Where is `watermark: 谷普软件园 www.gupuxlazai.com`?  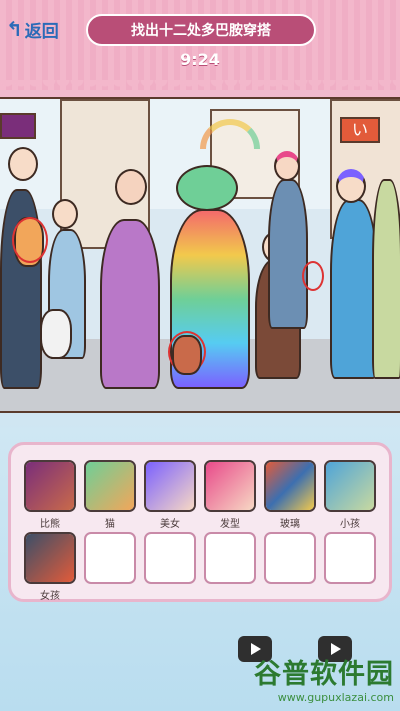
watermark: 谷普软件园 www.gupuxlazai.com is located at coordinates (324, 678).